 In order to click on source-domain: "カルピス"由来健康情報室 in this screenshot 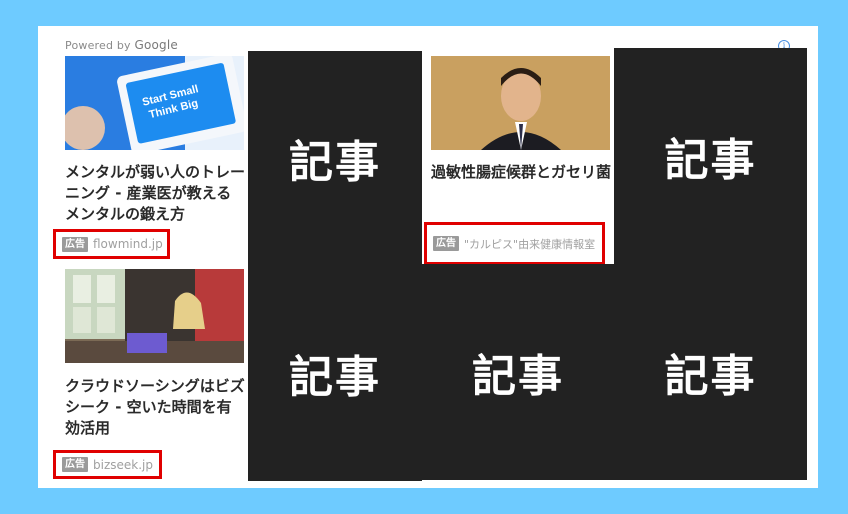, I will do `click(529, 244)`.